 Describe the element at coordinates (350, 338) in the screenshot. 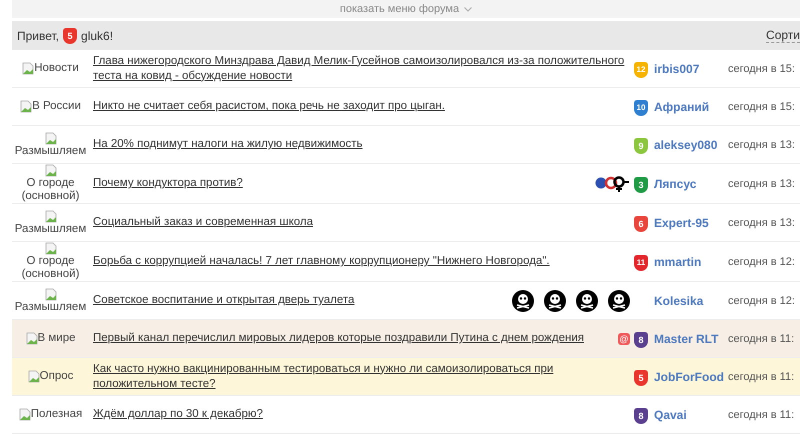

I see `topic-link: Первый канал перечислил мировых лидеров которые поздравили Путина с днем рождения` at that location.